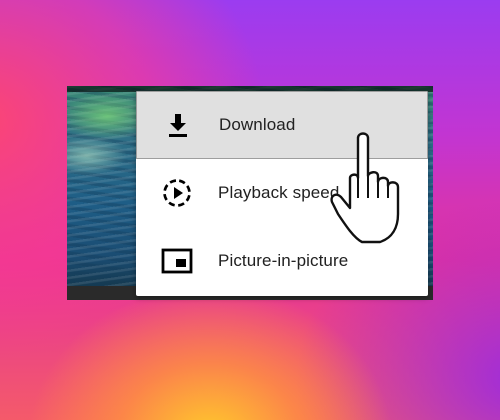 This screenshot has height=420, width=500. I want to click on menu-item-label: Picture-in-picture, so click(283, 260).